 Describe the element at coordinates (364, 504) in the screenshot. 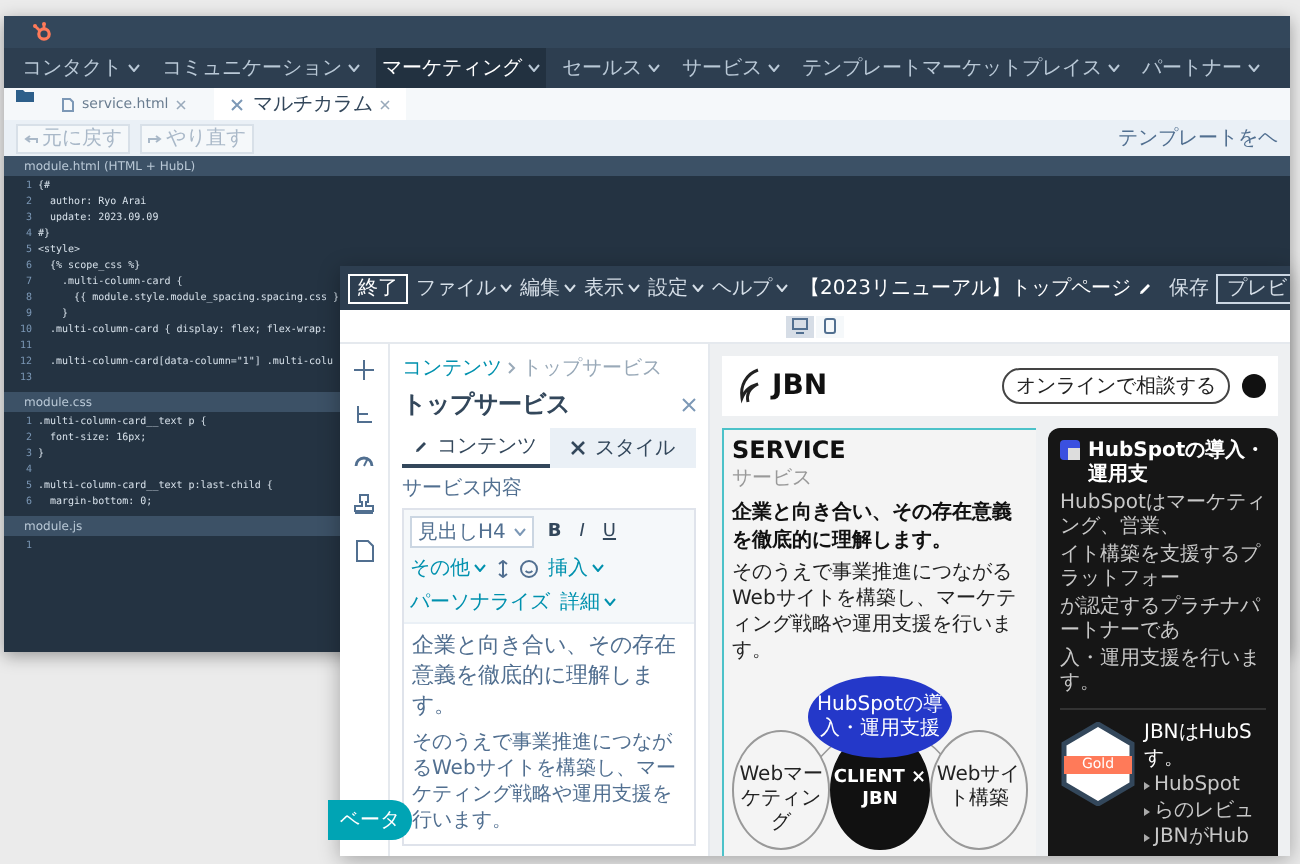

I see `stamp-icon` at that location.